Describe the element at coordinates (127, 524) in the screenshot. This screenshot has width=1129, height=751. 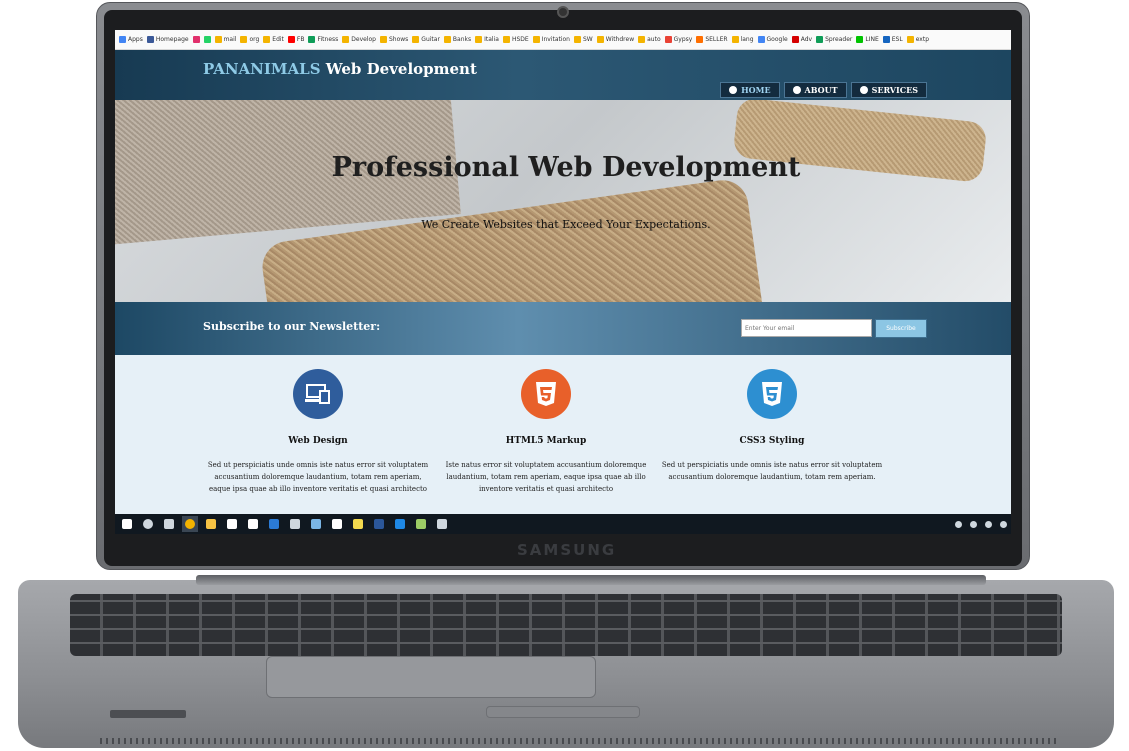
I see `start-icon` at that location.